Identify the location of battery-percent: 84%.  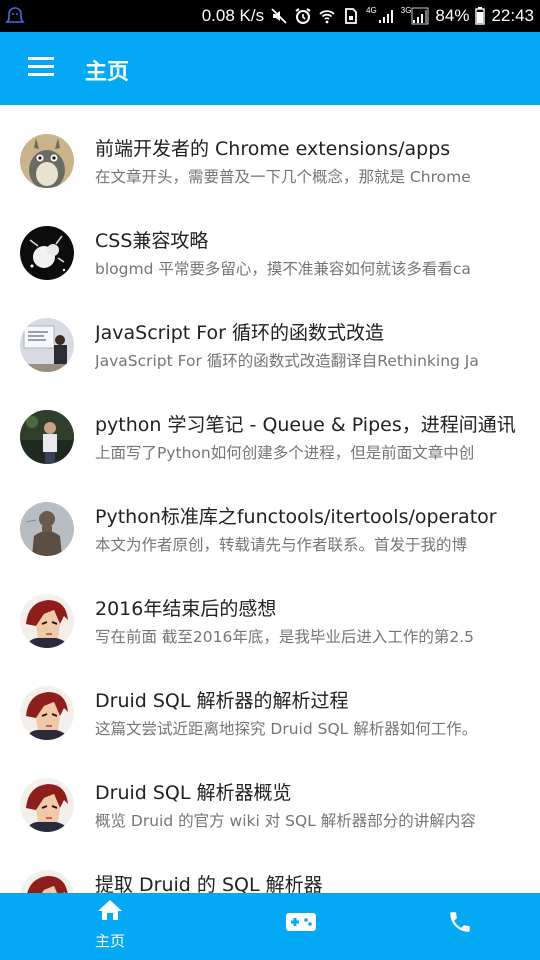
(452, 15).